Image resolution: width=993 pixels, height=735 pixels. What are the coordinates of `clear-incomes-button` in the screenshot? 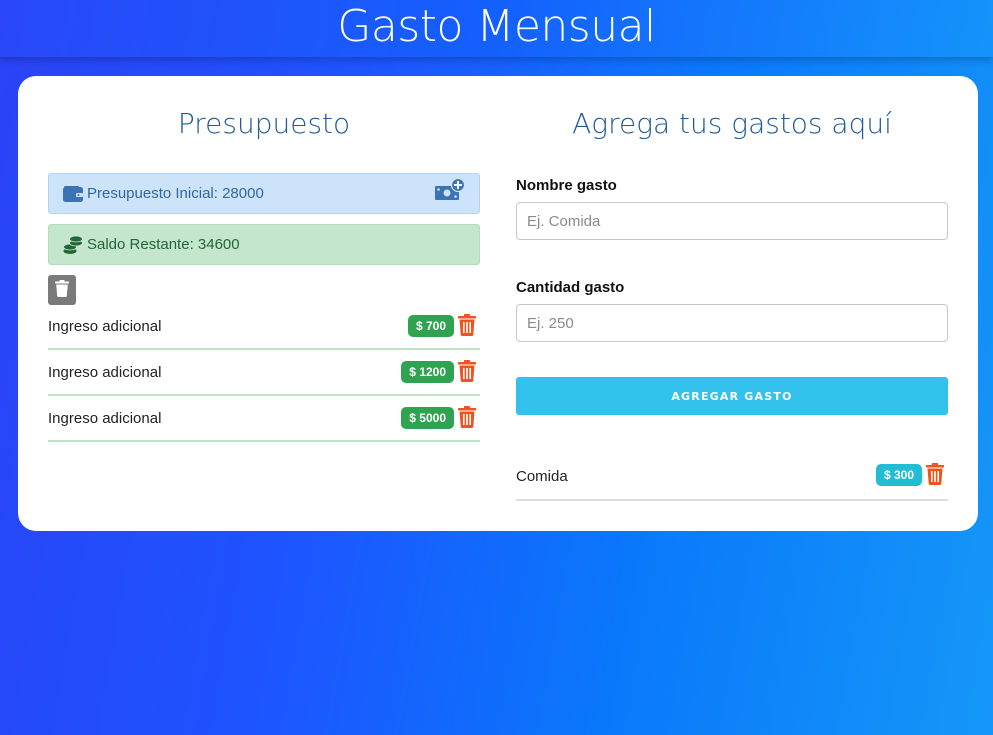 It's located at (62, 290).